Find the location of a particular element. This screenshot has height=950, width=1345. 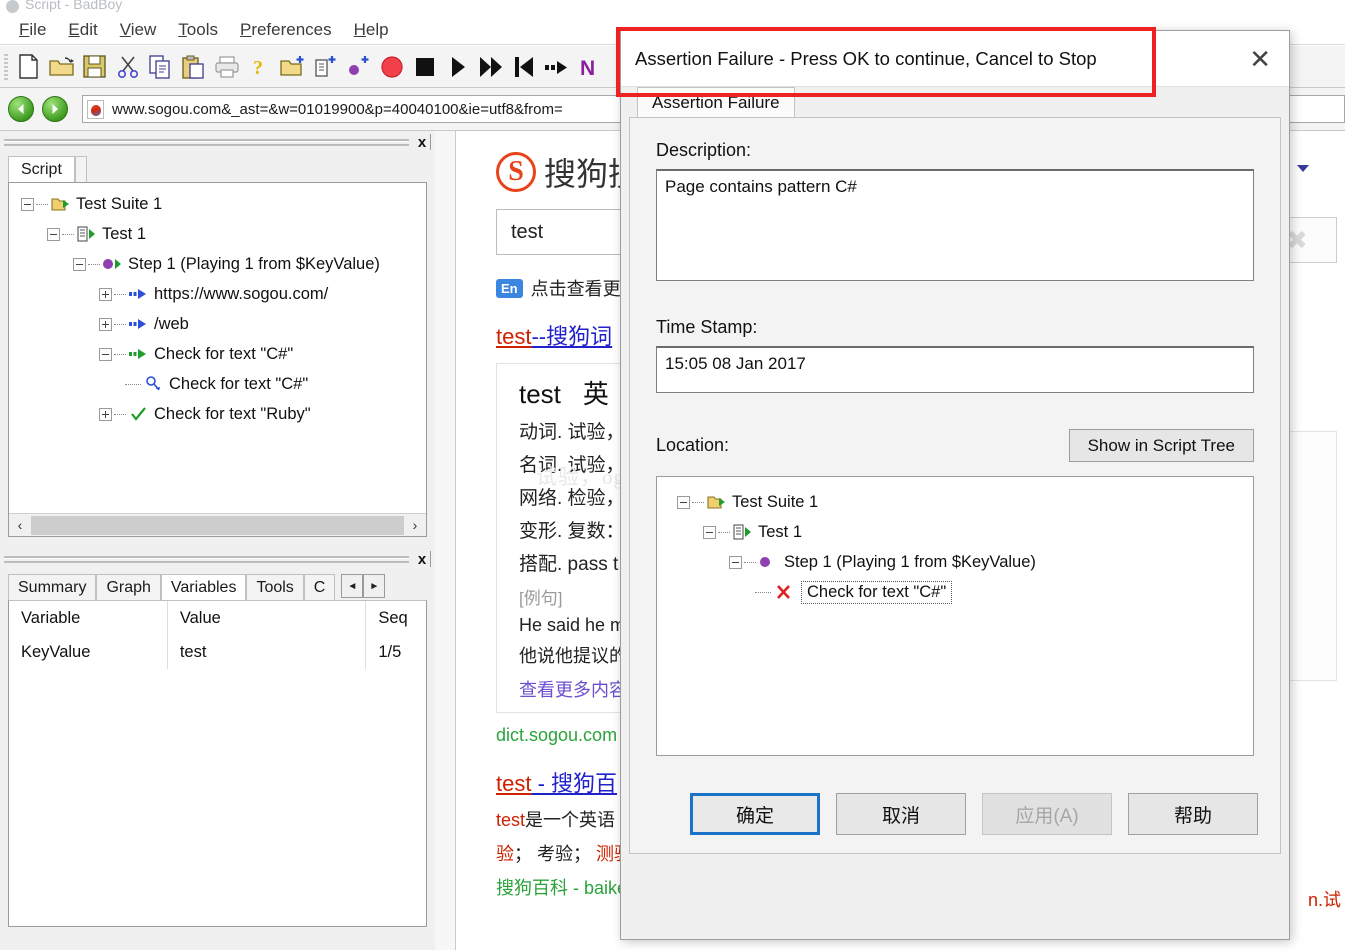

cancel-button: 取消 is located at coordinates (901, 814).